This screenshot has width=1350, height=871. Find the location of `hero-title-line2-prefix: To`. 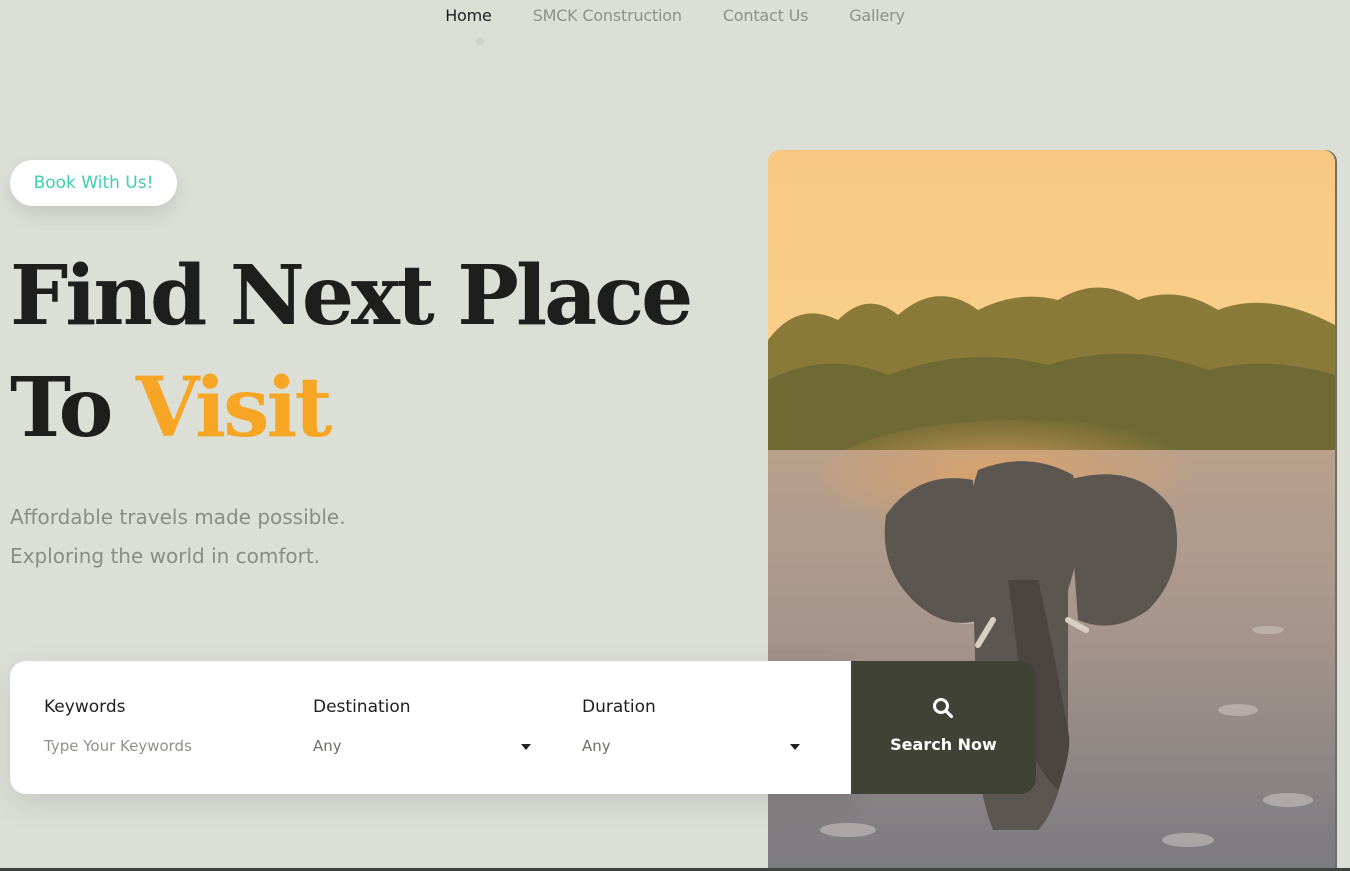

hero-title-line2-prefix: To is located at coordinates (61, 408).